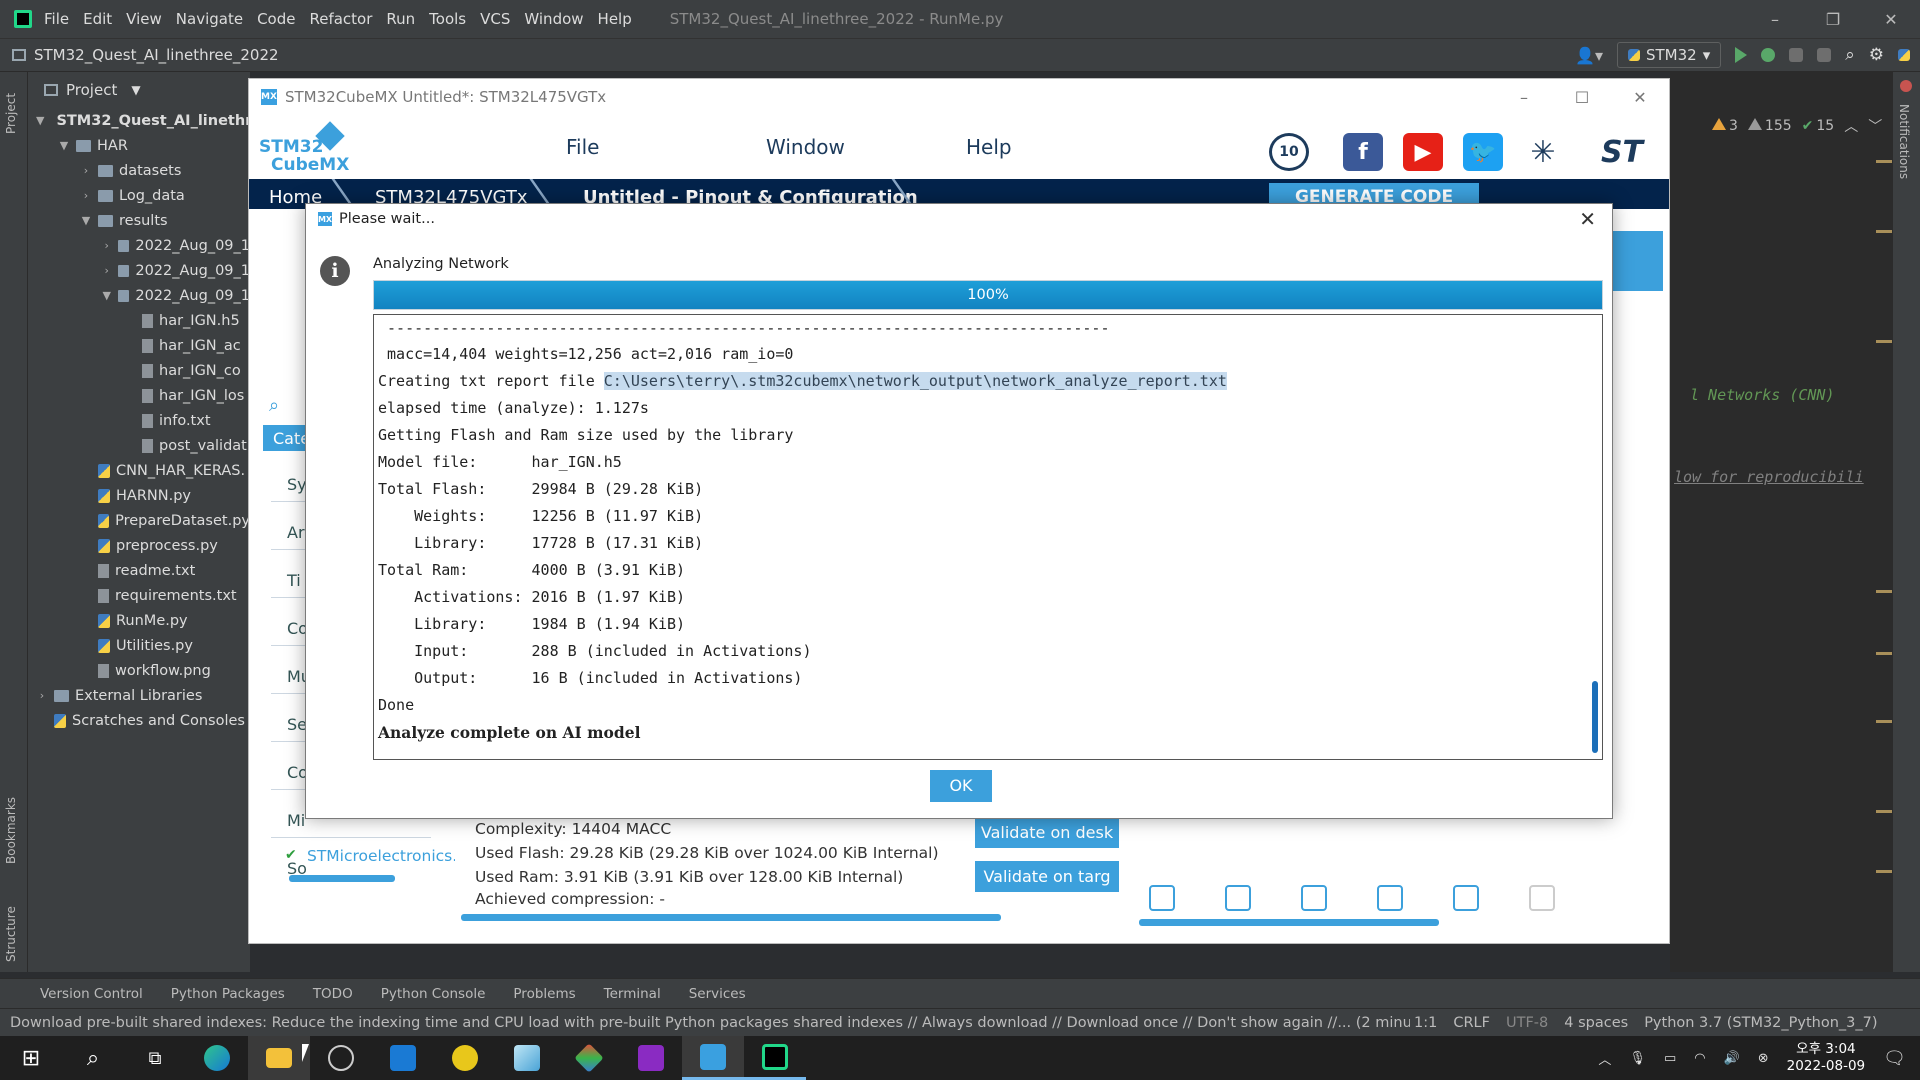 The image size is (1920, 1080). What do you see at coordinates (139, 120) in the screenshot?
I see `tree-item: ▼ STM32_Quest_AI_linethree_2022` at bounding box center [139, 120].